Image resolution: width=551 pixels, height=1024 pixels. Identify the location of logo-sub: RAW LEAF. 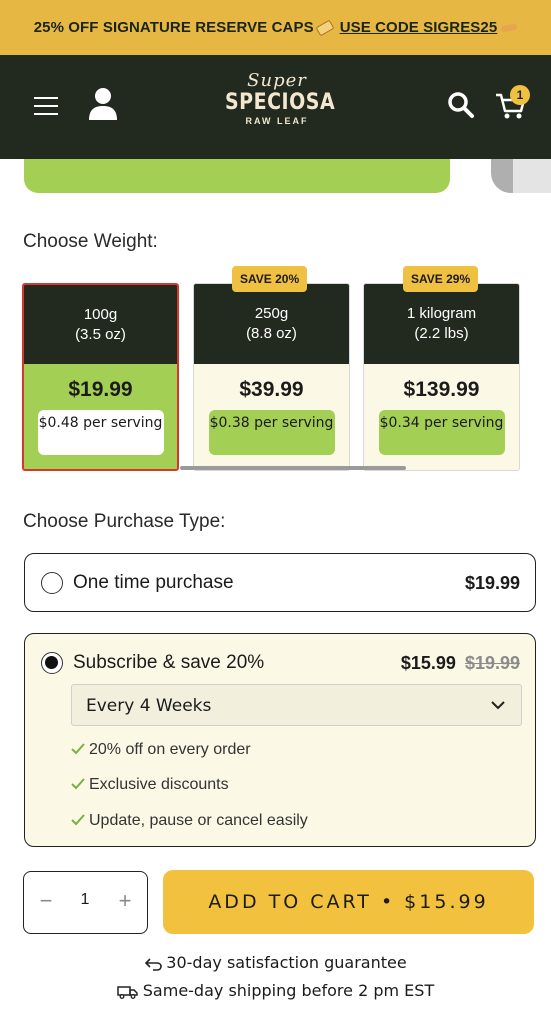
(277, 121).